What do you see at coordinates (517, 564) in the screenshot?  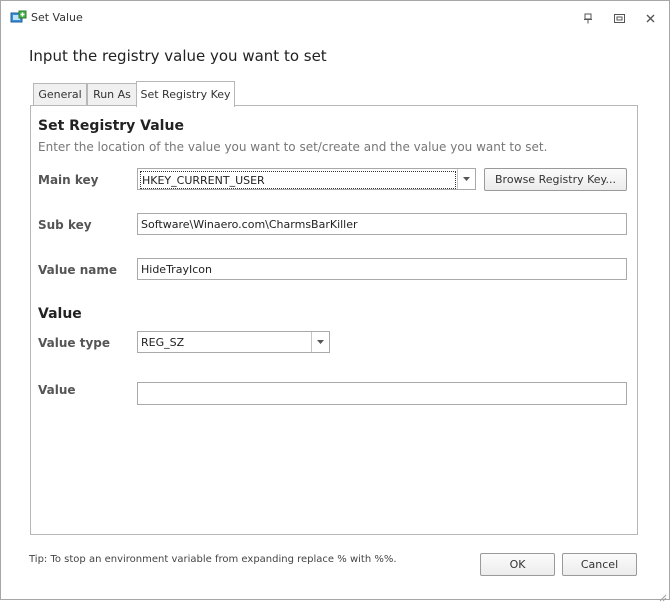 I see `ok-button: OK` at bounding box center [517, 564].